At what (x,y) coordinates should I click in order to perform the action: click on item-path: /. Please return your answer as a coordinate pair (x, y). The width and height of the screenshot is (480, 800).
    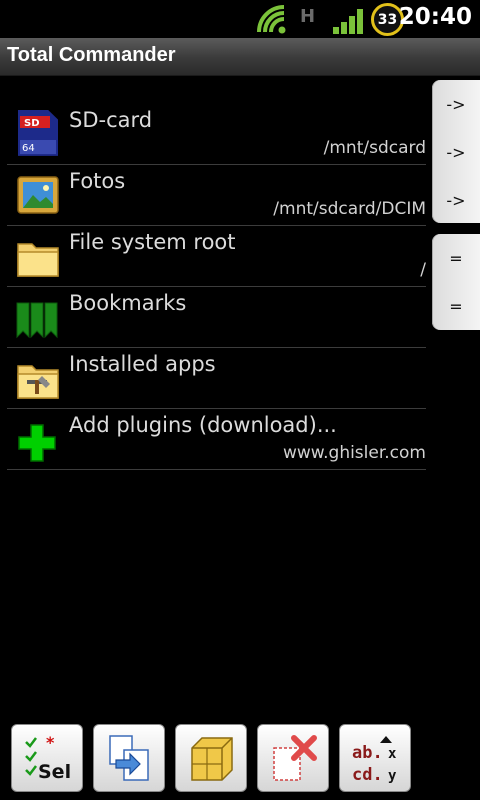
    Looking at the image, I should click on (423, 270).